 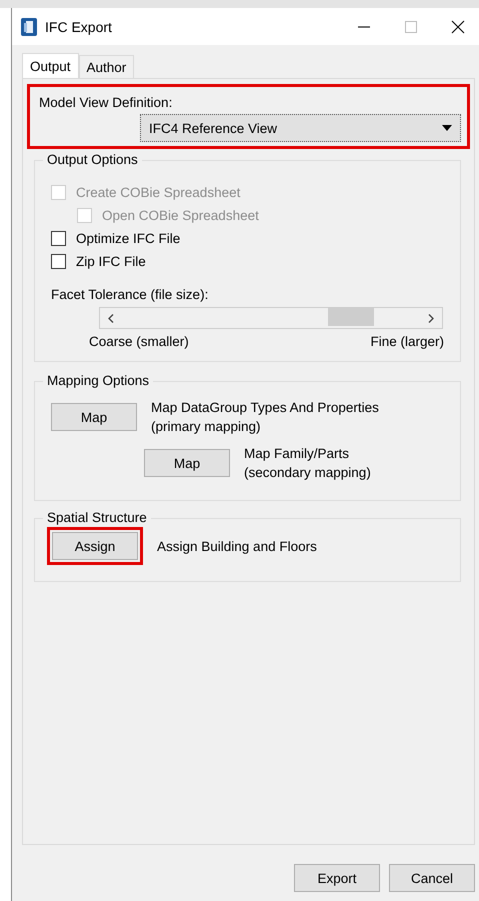 I want to click on group-title: Mapping Options, so click(x=98, y=380).